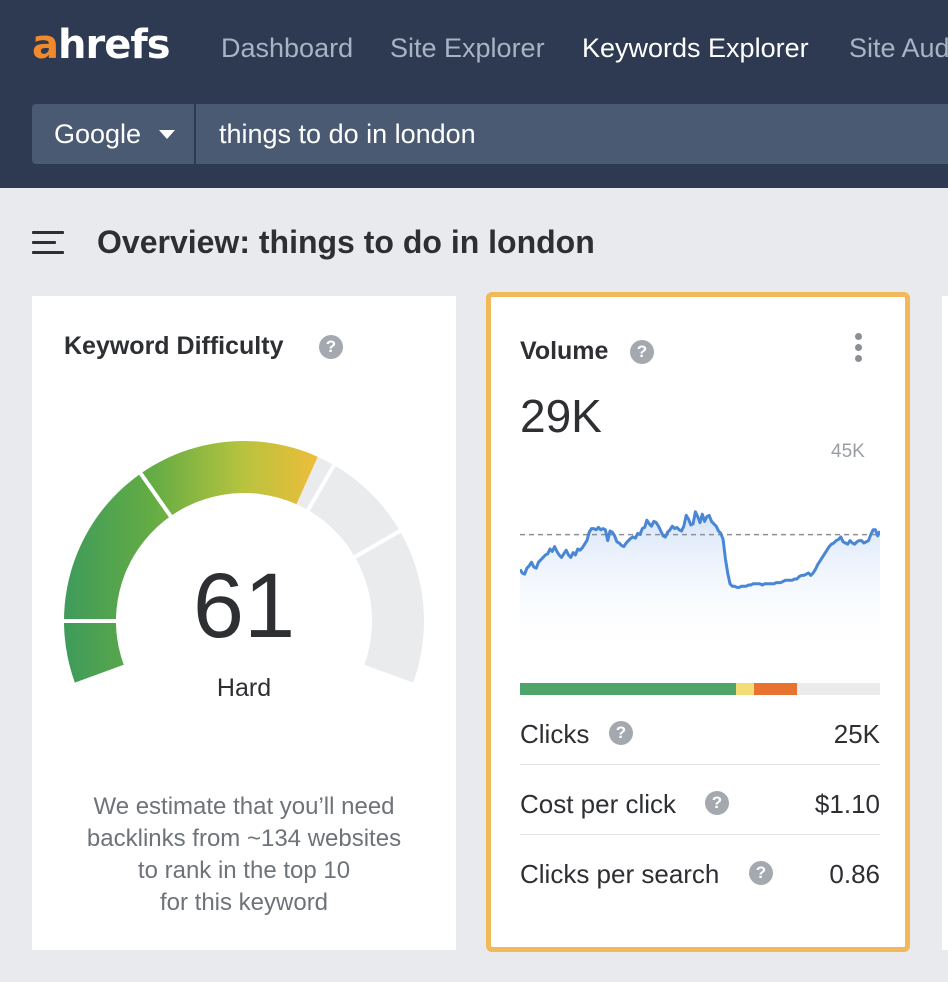 Image resolution: width=948 pixels, height=982 pixels. Describe the element at coordinates (98, 134) in the screenshot. I see `search-engine-label: Google` at that location.